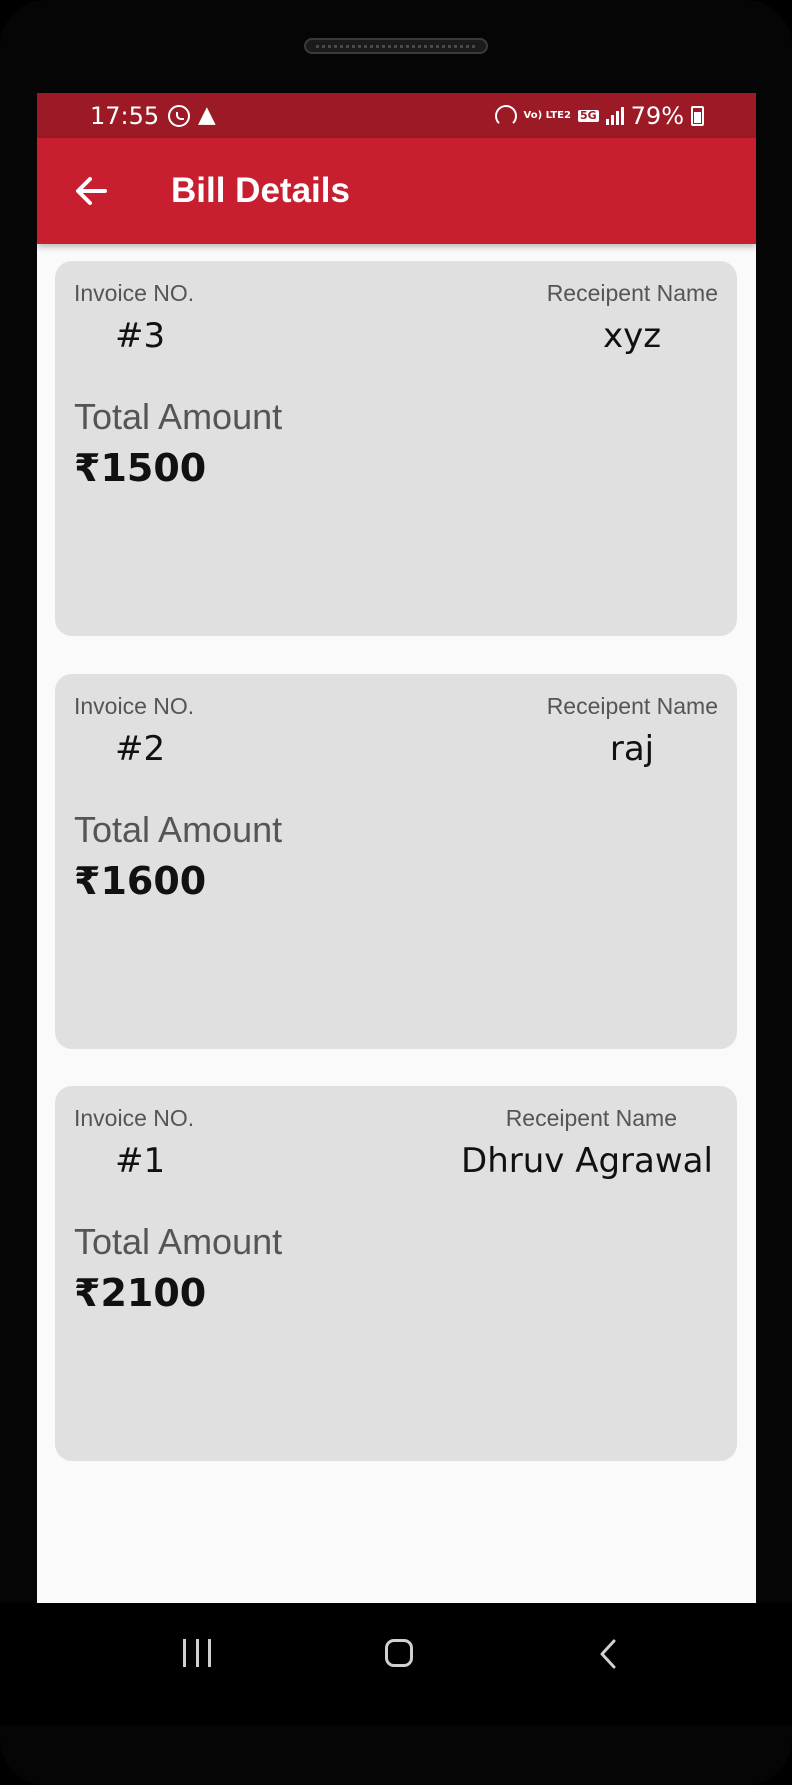  Describe the element at coordinates (91, 191) in the screenshot. I see `back-arrow-icon` at that location.